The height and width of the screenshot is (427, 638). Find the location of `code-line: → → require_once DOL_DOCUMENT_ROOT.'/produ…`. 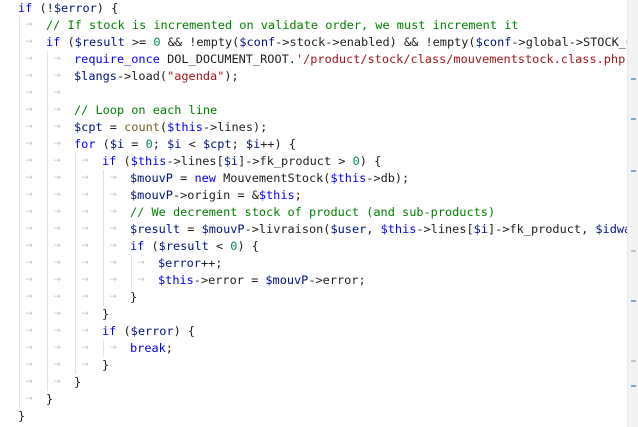

code-line: → → require_once DOL_DOCUMENT_ROOT.'/produ… is located at coordinates (314, 59).